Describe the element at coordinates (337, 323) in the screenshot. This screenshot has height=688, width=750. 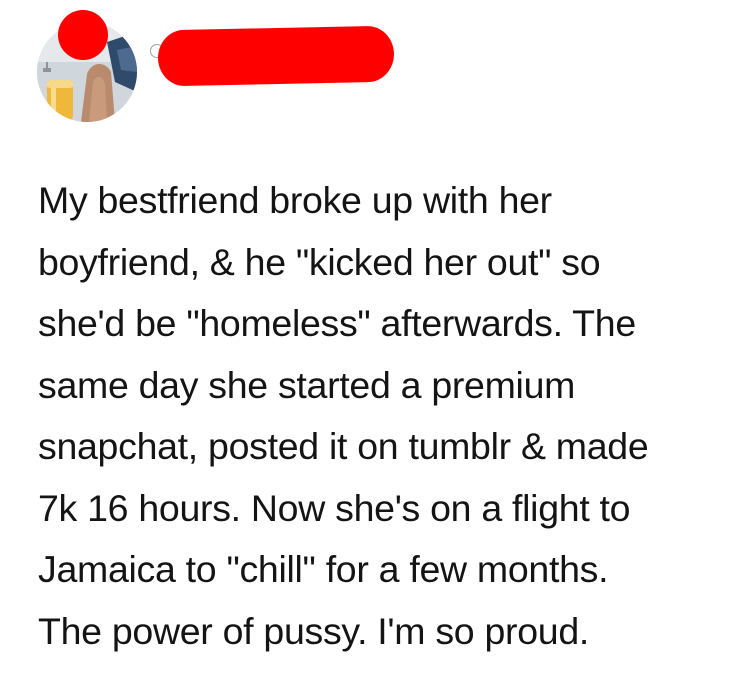
I see `post-text-line: she'd be "homeless" afterwards. The` at that location.